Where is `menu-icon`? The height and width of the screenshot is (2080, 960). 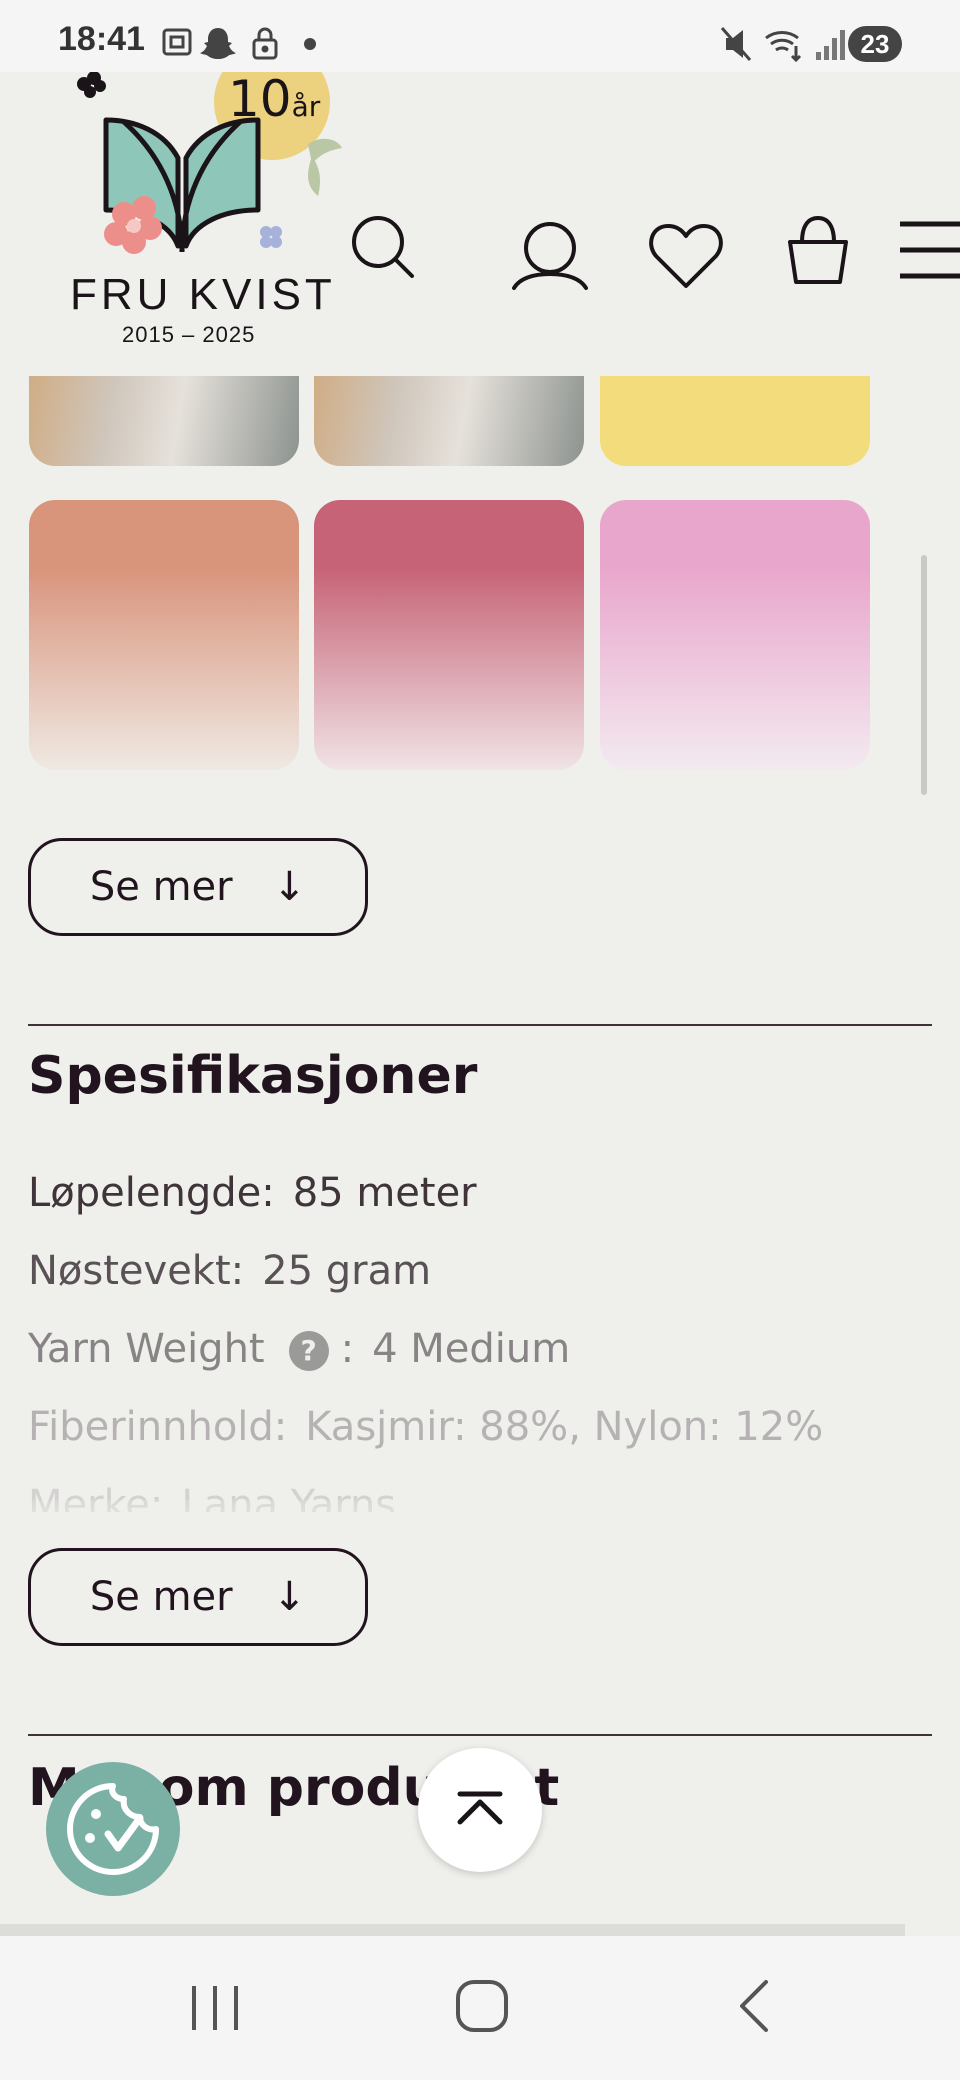
menu-icon is located at coordinates (930, 251).